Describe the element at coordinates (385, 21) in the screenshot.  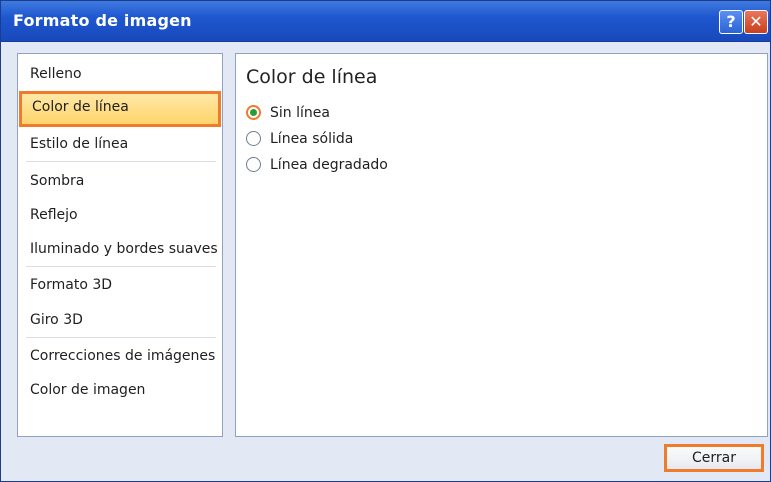
I see `title-bar: Formato de imagen ? ✕` at that location.